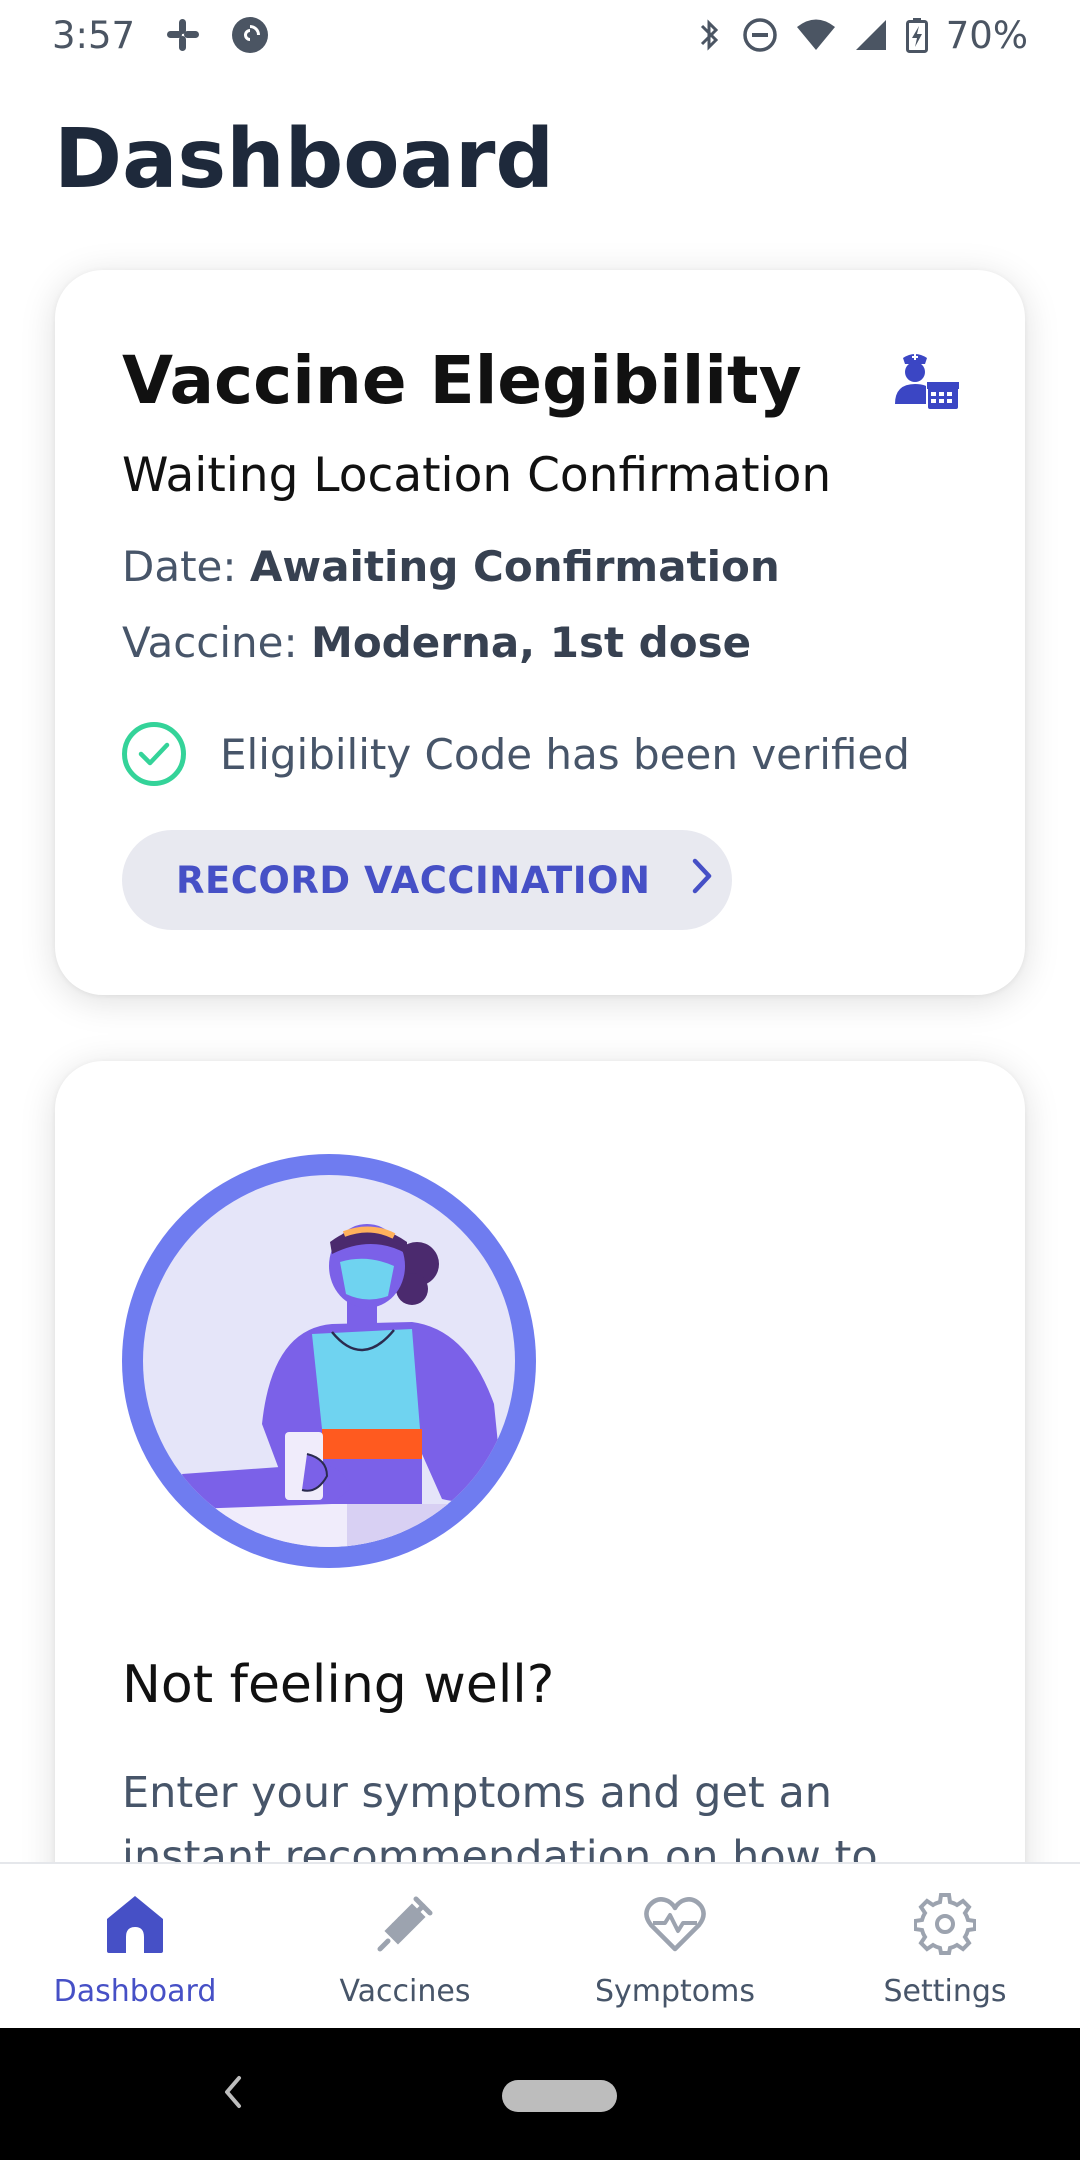  Describe the element at coordinates (945, 1991) in the screenshot. I see `nav-label-settings: Settings` at that location.